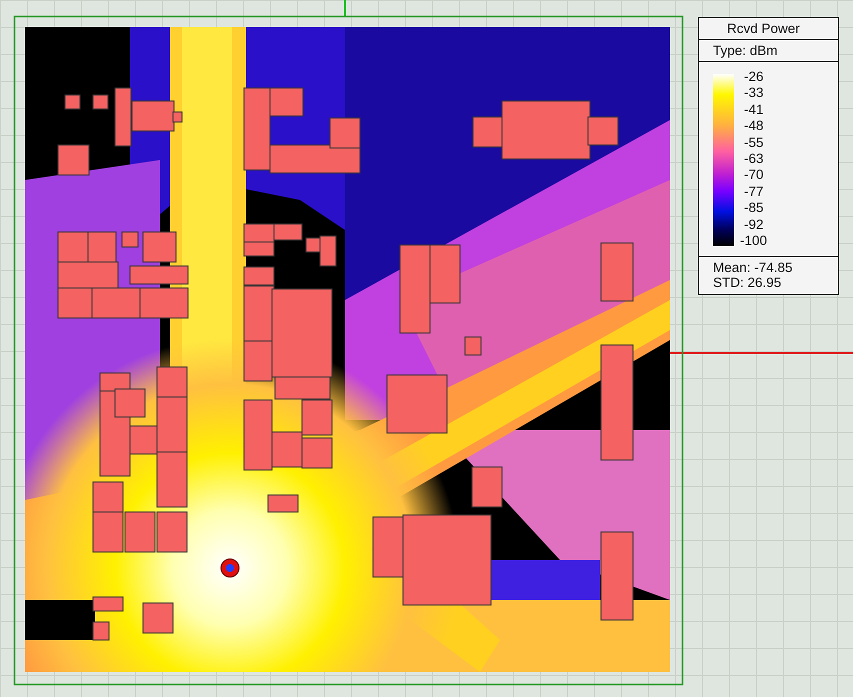 Image resolution: width=853 pixels, height=697 pixels. I want to click on scale-tick-label: -33, so click(754, 93).